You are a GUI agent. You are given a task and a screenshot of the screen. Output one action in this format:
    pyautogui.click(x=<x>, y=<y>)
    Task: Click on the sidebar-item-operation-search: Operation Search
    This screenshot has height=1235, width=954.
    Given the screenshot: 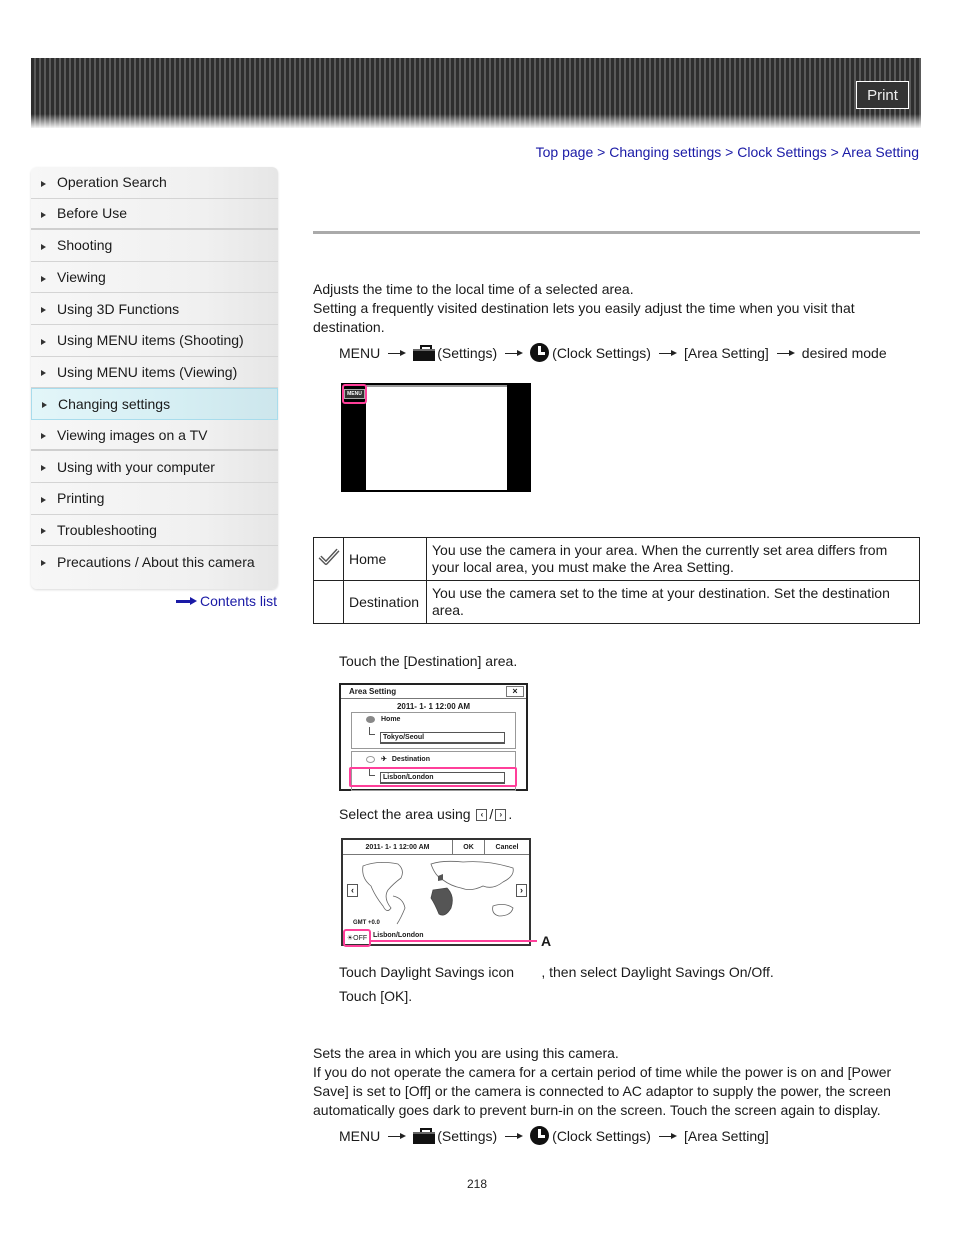 What is the action you would take?
    pyautogui.click(x=154, y=183)
    